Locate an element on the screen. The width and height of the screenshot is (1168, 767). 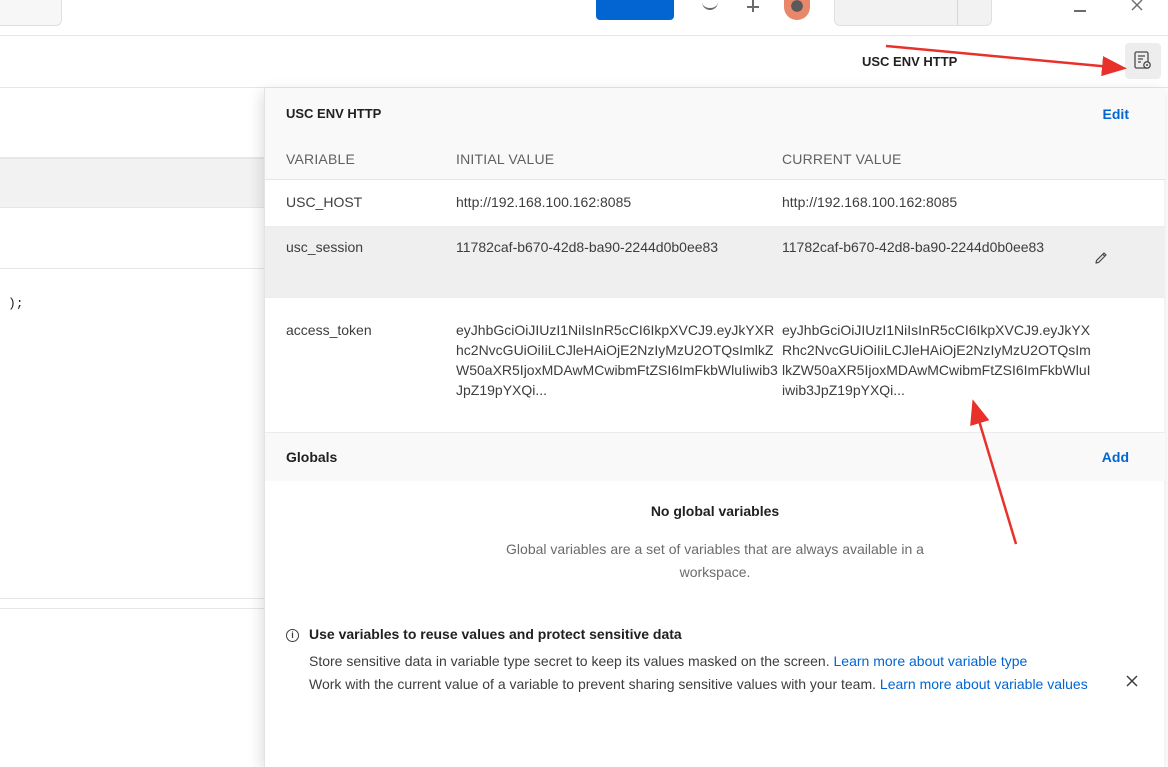
environment-quick-look-button is located at coordinates (1143, 61).